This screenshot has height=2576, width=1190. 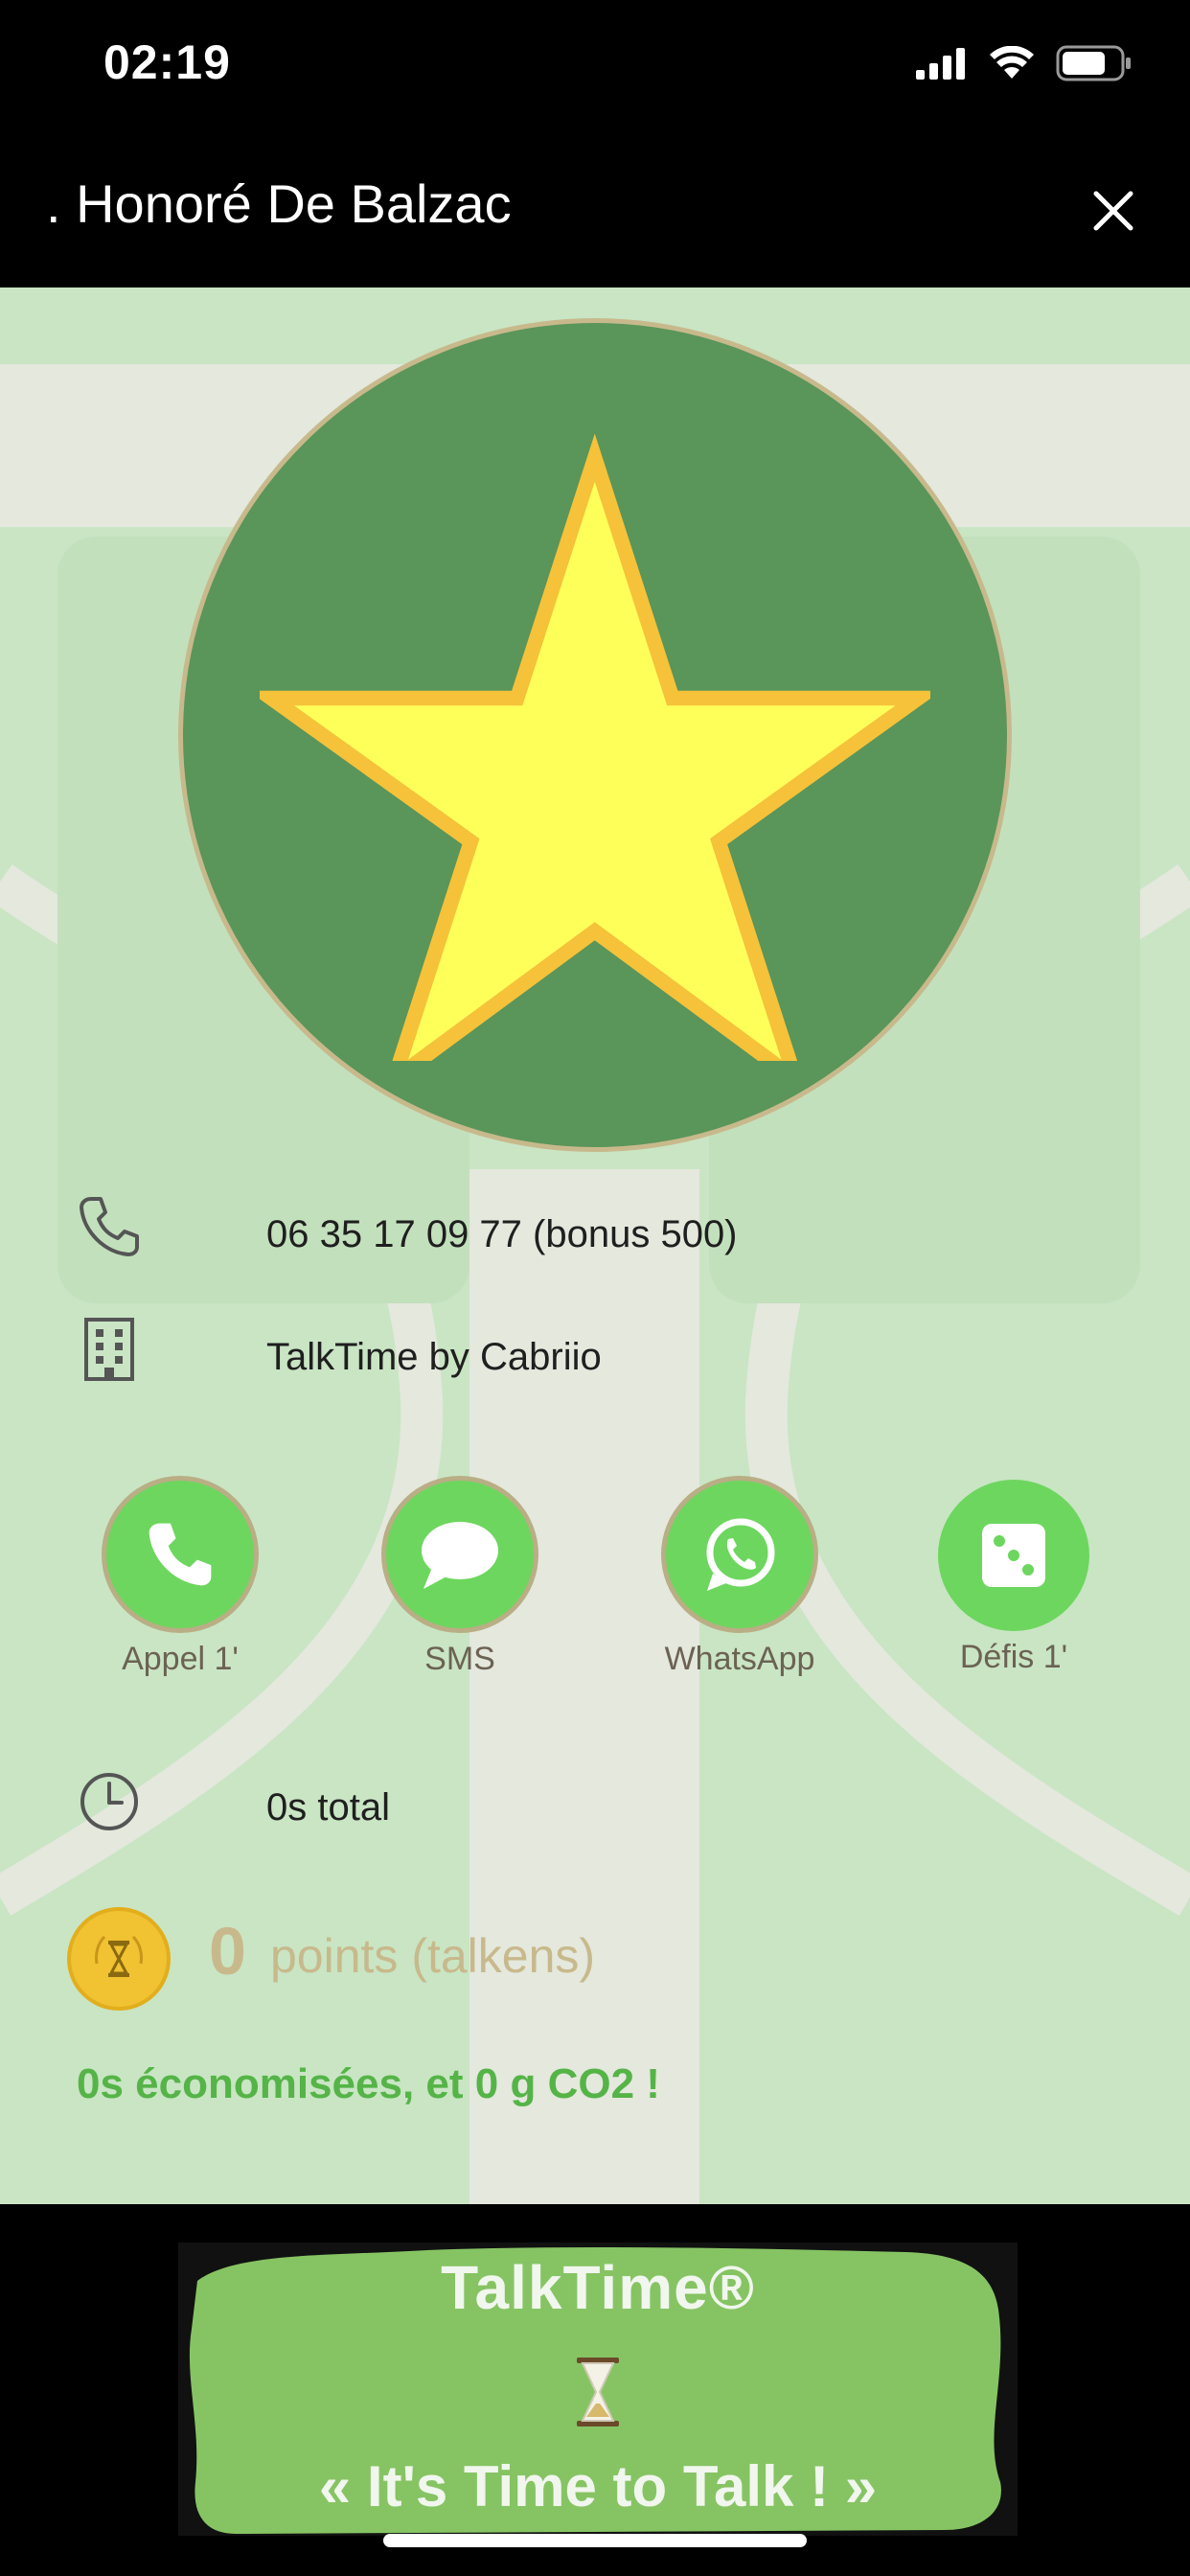 I want to click on whatsapp-button: WhatsApp, so click(x=740, y=1577).